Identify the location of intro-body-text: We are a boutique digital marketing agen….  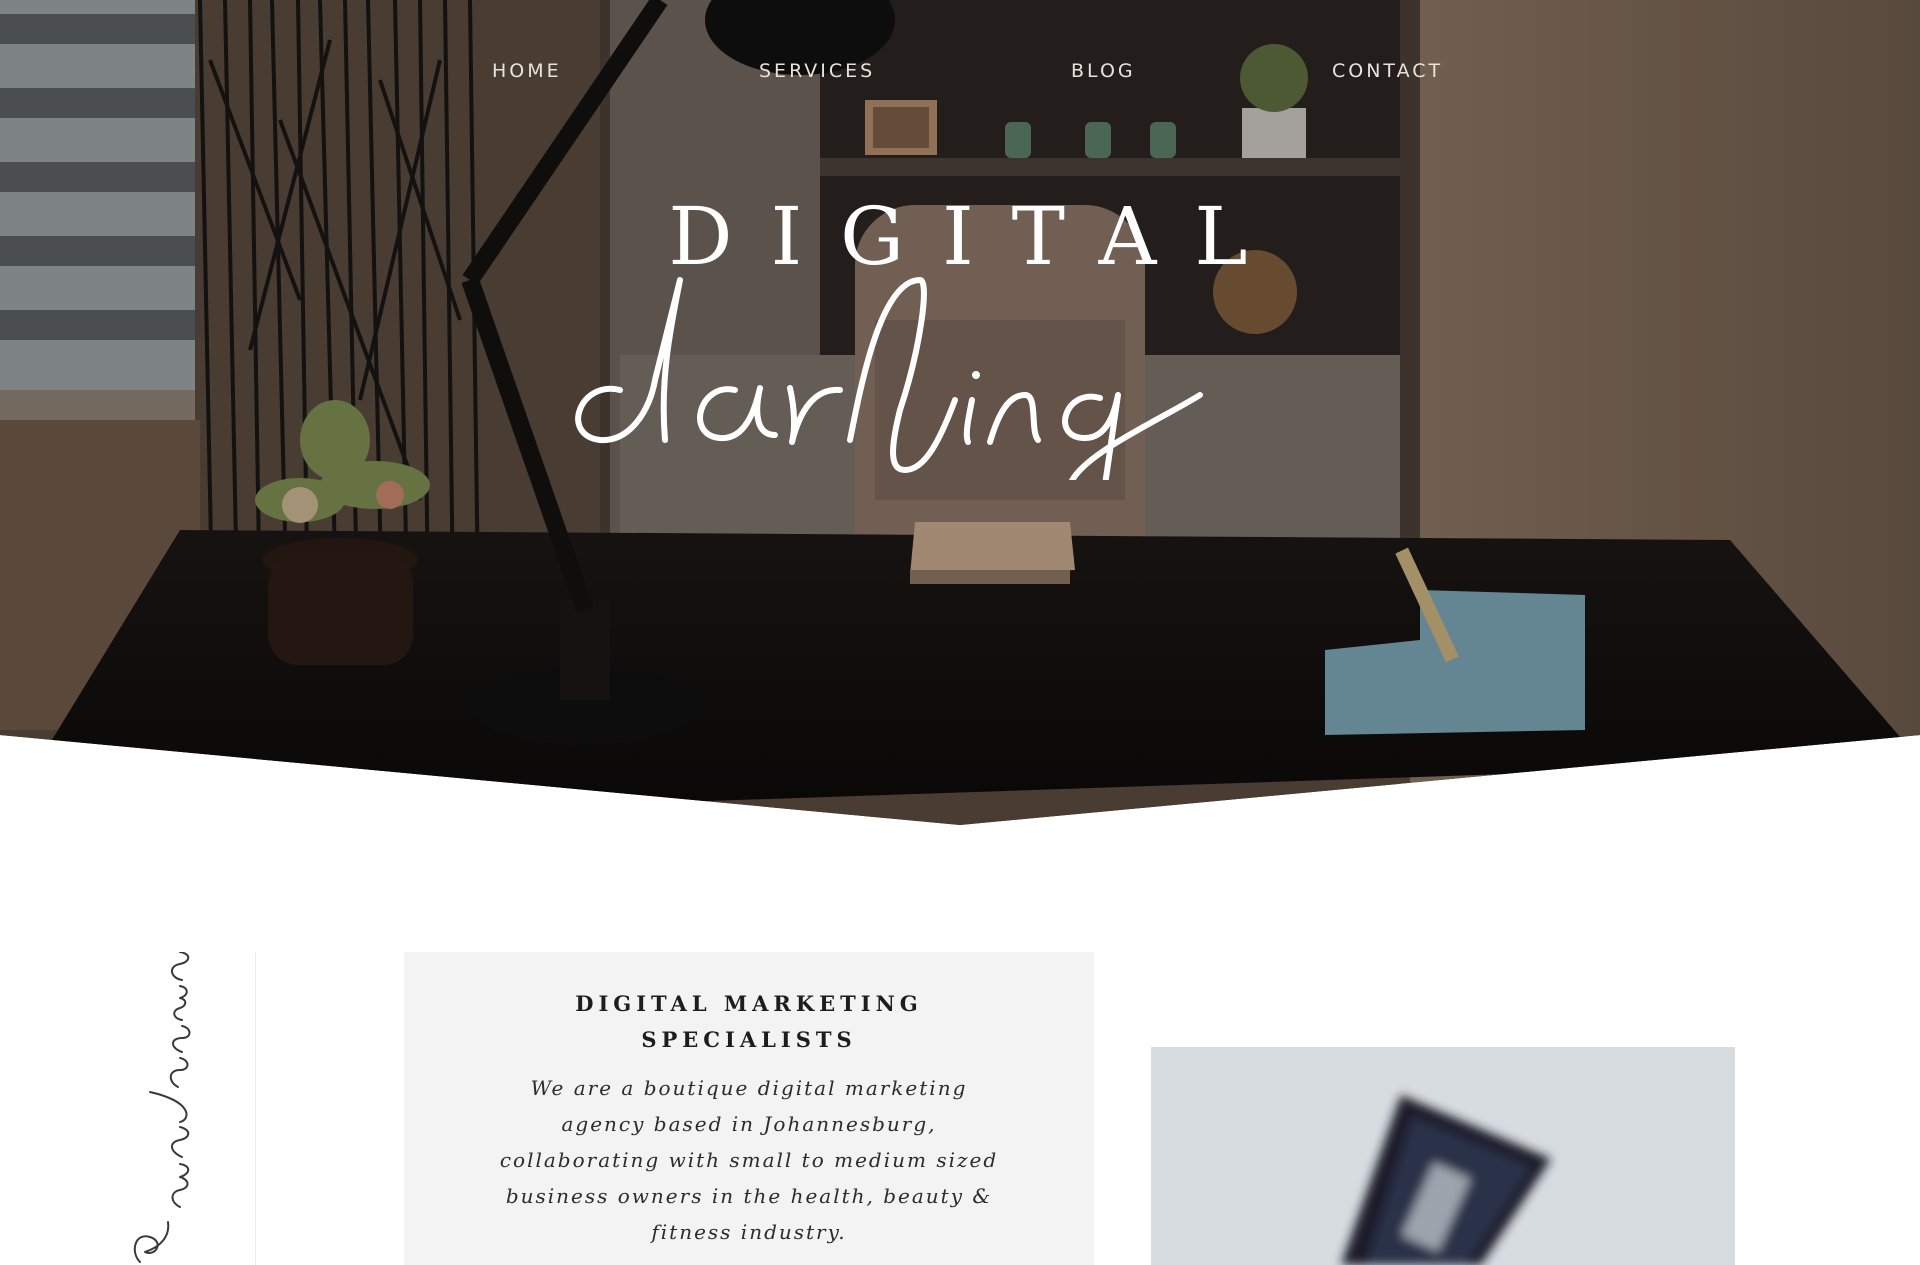
(749, 1160).